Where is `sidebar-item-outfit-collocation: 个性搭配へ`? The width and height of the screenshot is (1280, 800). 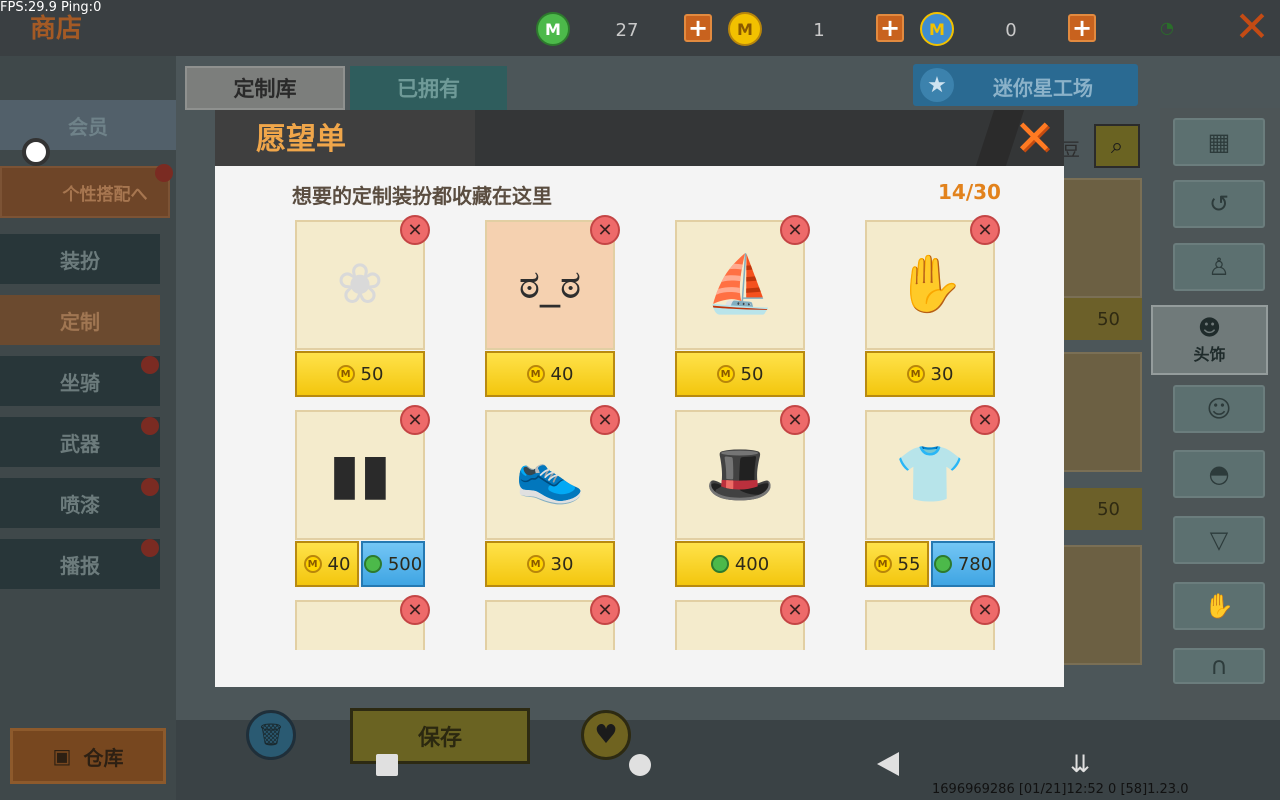 sidebar-item-outfit-collocation: 个性搭配へ is located at coordinates (85, 192).